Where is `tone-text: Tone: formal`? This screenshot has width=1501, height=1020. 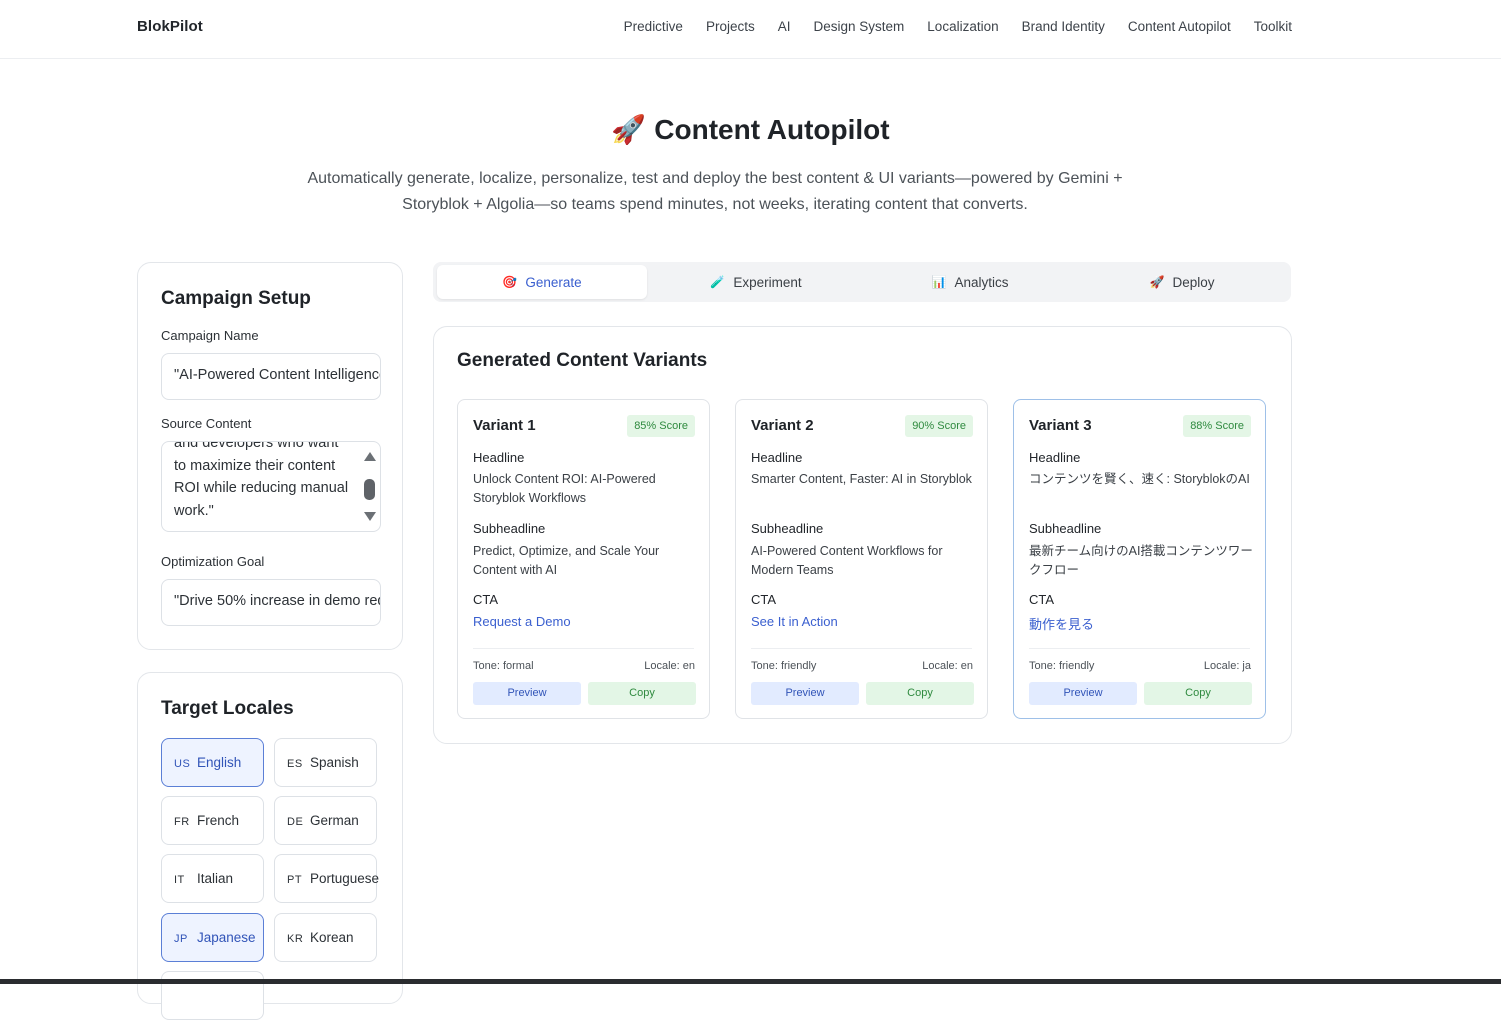 tone-text: Tone: formal is located at coordinates (503, 666).